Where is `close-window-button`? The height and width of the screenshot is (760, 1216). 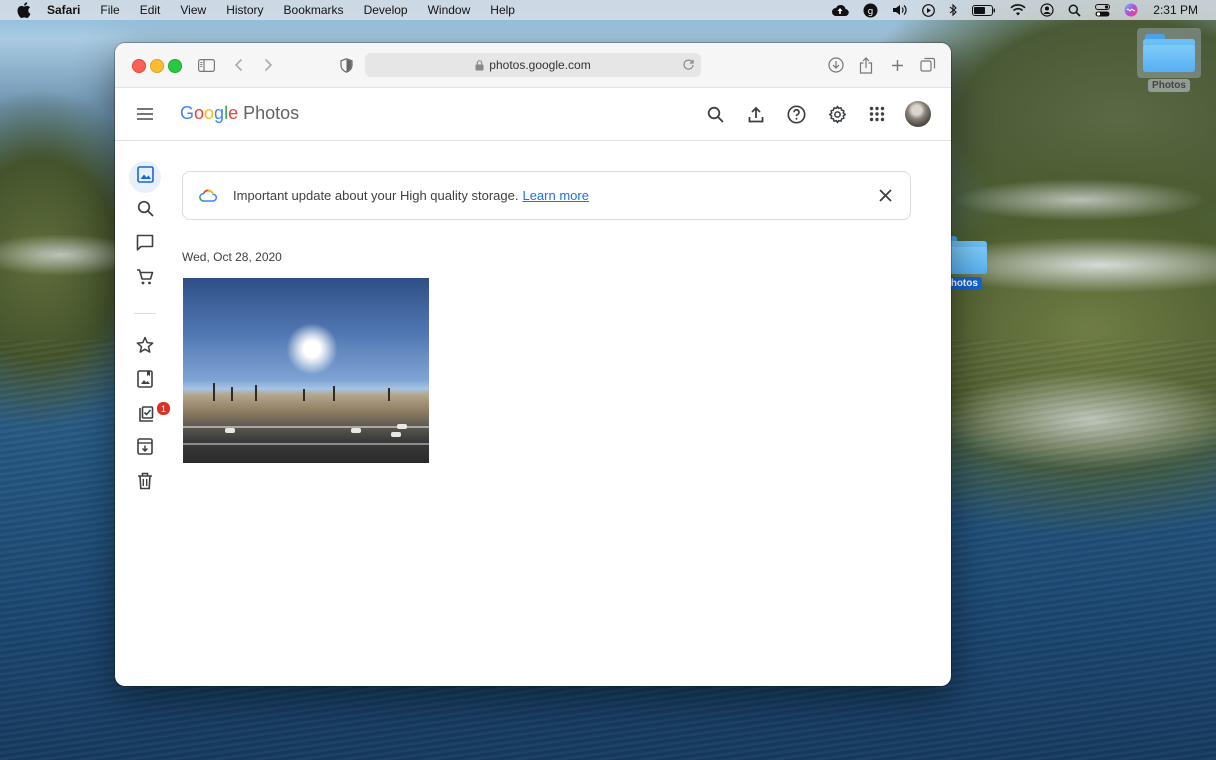
close-window-button is located at coordinates (139, 66).